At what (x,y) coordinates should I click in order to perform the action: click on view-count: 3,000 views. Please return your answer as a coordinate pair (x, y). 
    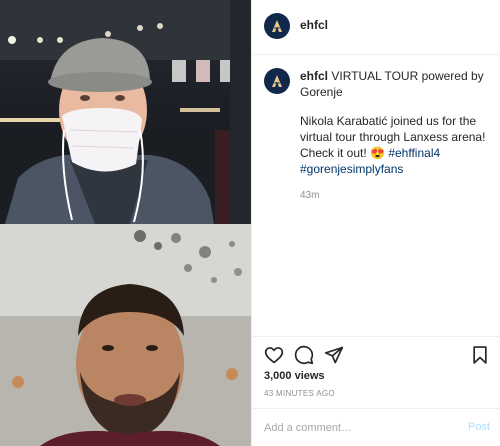
    Looking at the image, I should click on (294, 376).